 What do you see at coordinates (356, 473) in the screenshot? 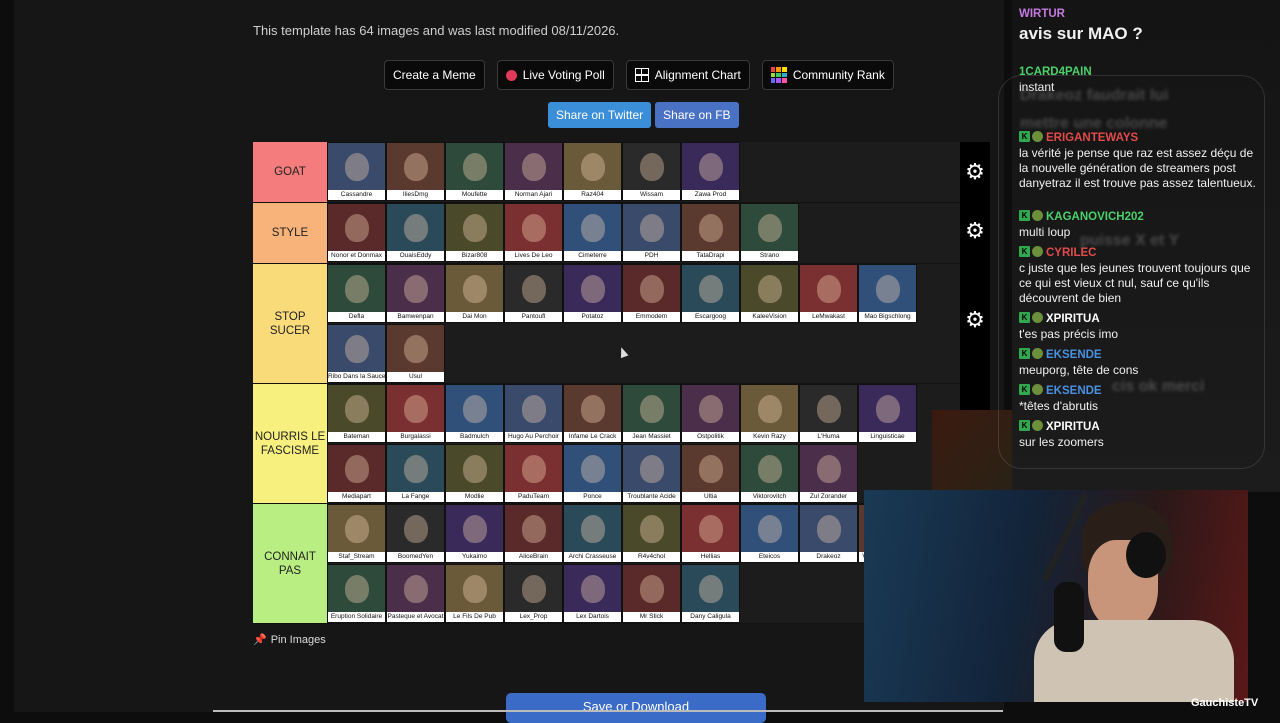
I see `tier-item: Mediapart` at bounding box center [356, 473].